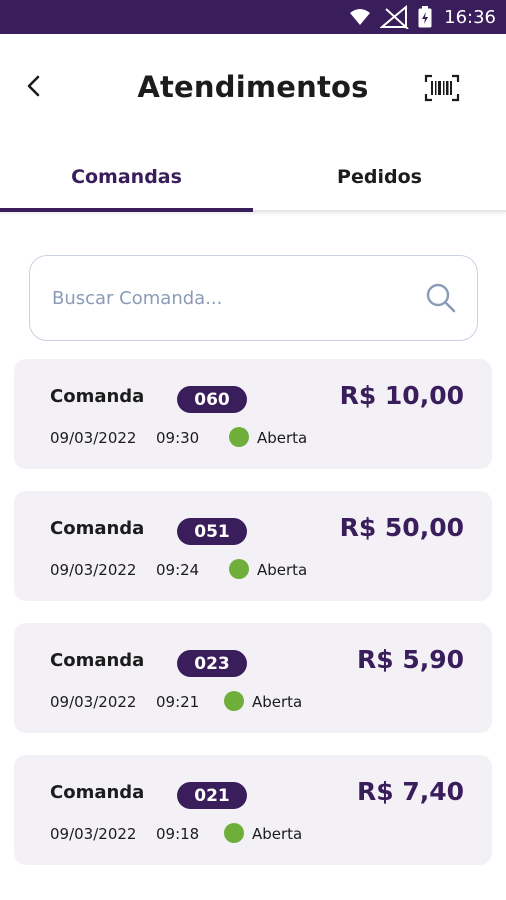 The height and width of the screenshot is (900, 506). Describe the element at coordinates (126, 210) in the screenshot. I see `active-tab-indicator` at that location.